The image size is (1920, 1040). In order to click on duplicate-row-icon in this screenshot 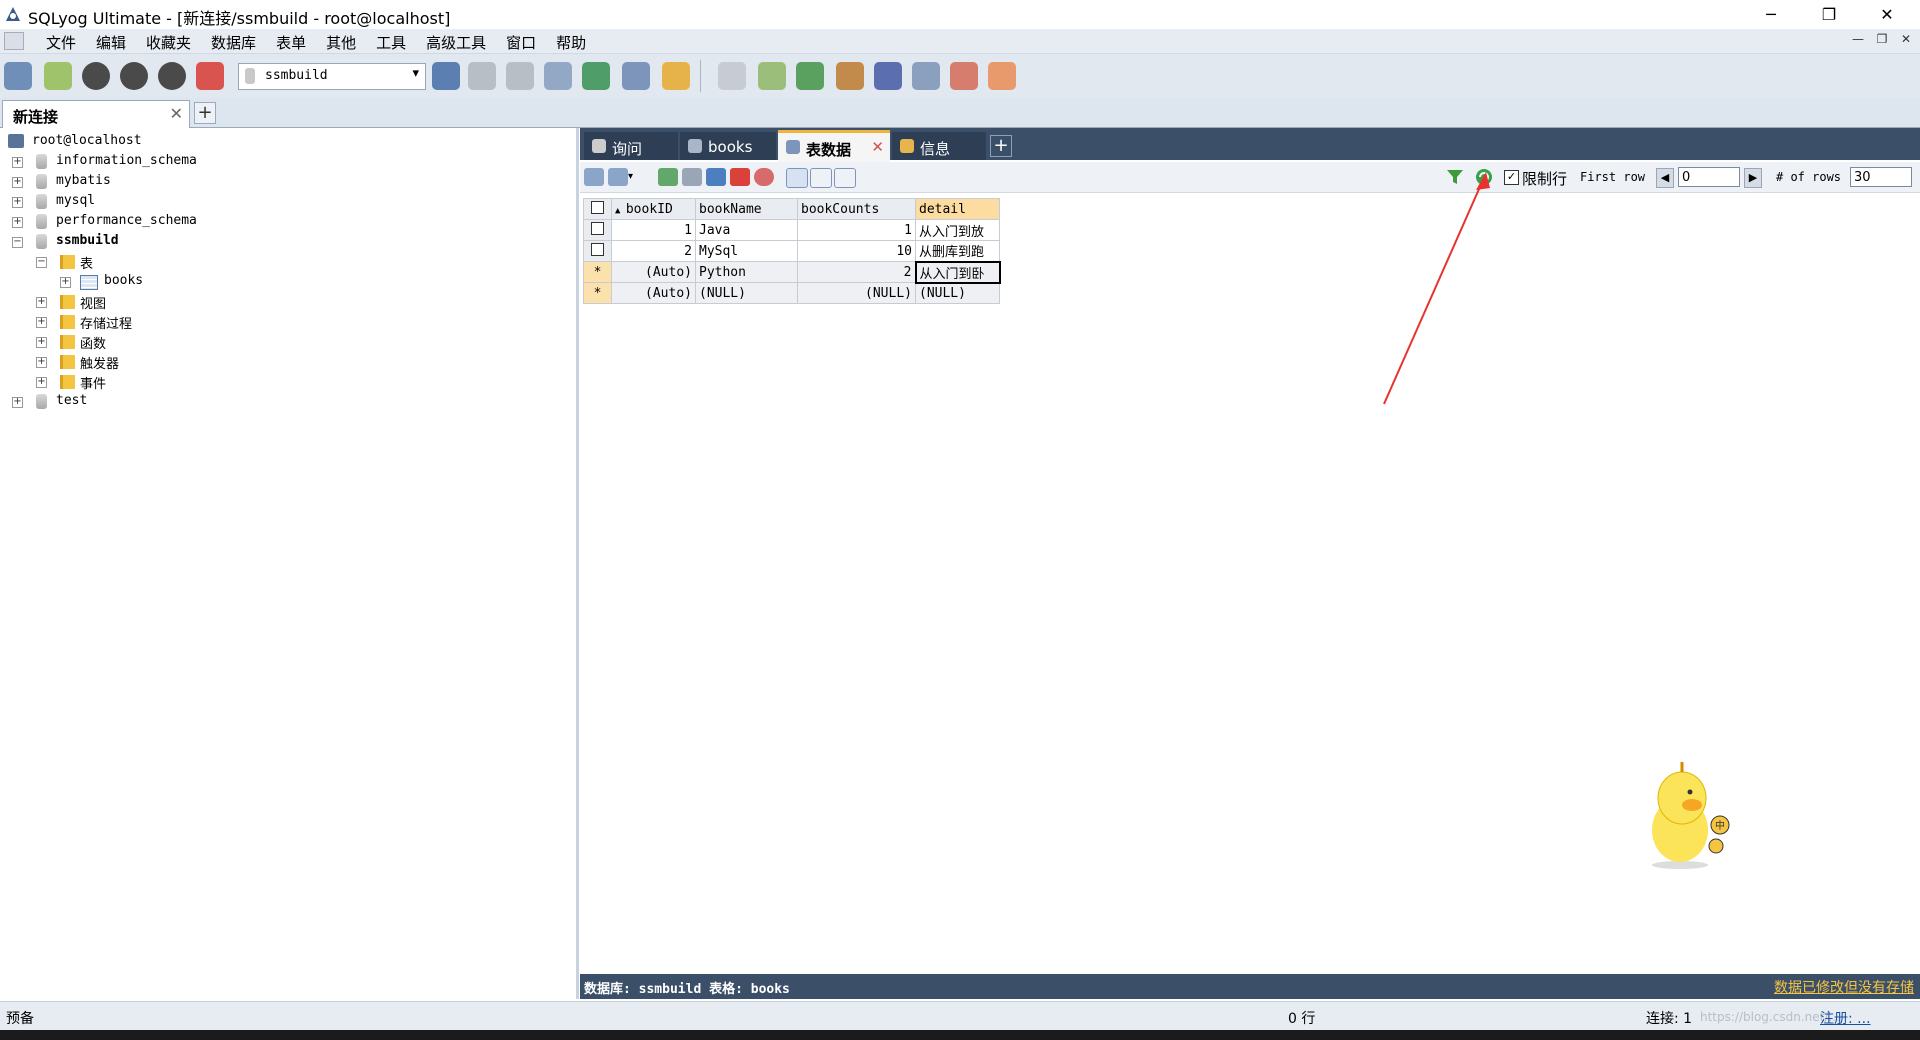, I will do `click(692, 177)`.